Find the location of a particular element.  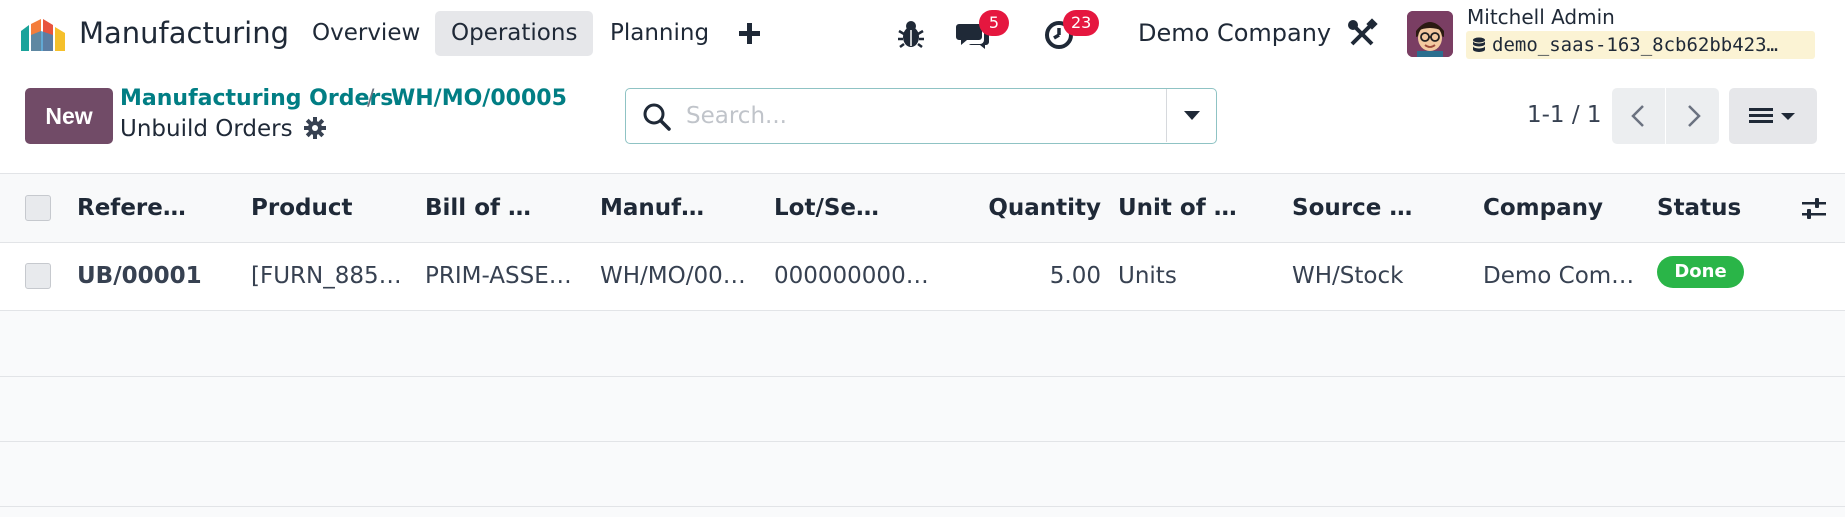

menu-planning: Planning is located at coordinates (659, 33).